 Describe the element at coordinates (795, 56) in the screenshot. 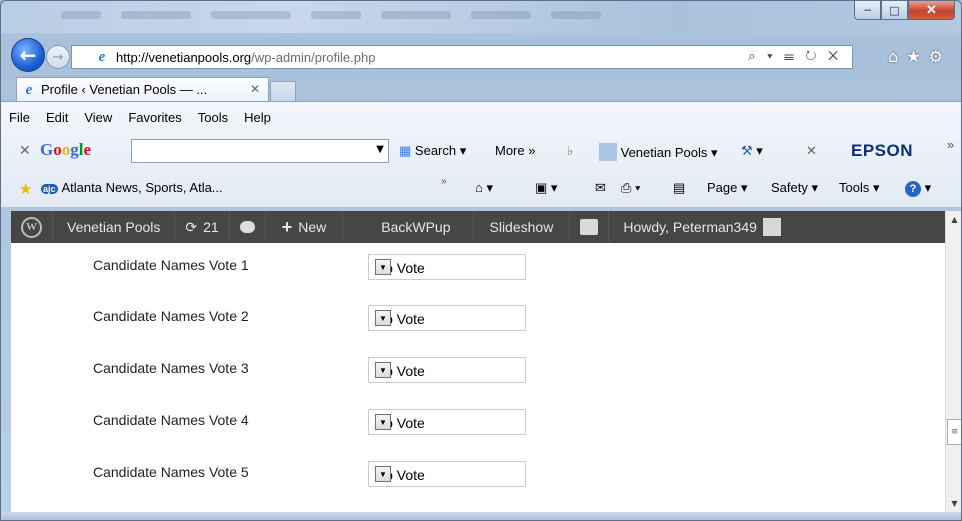

I see `address-tools: ⌕ ▾ ☰ ↻ ✕` at that location.